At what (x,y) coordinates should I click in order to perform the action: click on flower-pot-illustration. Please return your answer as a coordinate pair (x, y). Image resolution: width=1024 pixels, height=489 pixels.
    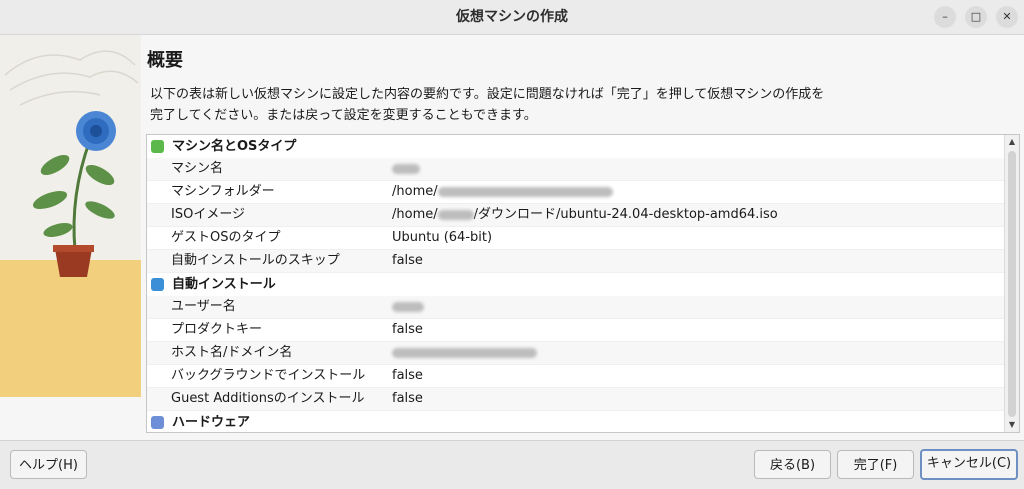
    Looking at the image, I should click on (70, 216).